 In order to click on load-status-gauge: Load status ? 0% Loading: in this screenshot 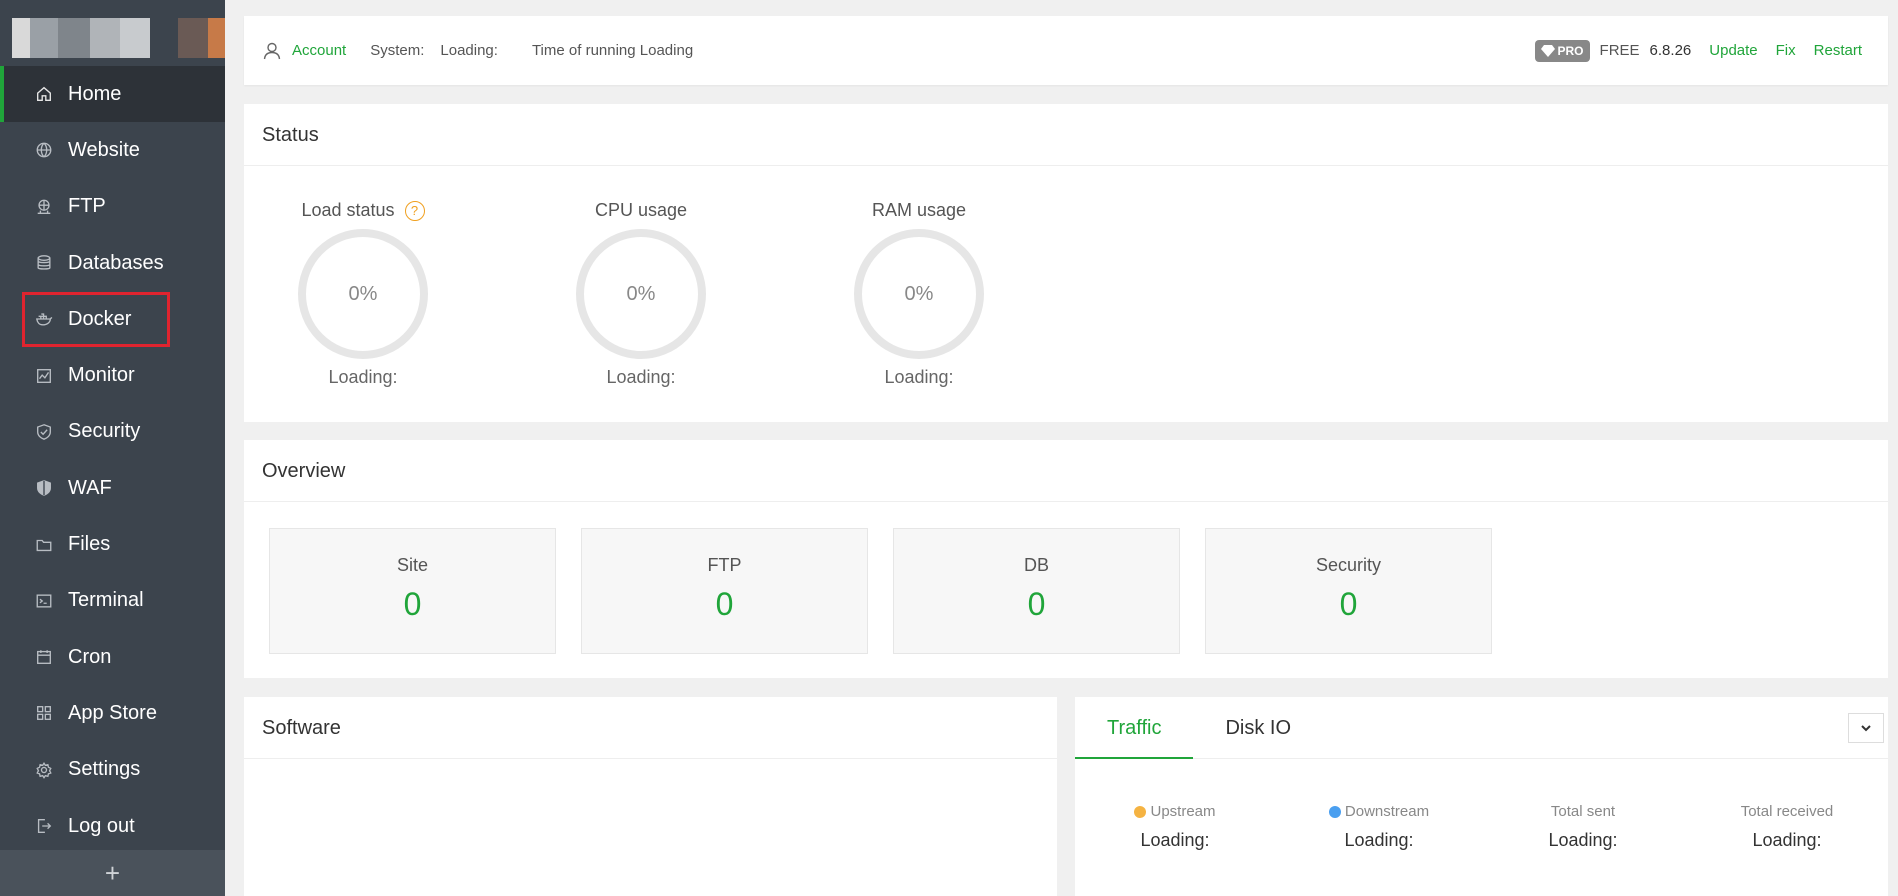, I will do `click(363, 294)`.